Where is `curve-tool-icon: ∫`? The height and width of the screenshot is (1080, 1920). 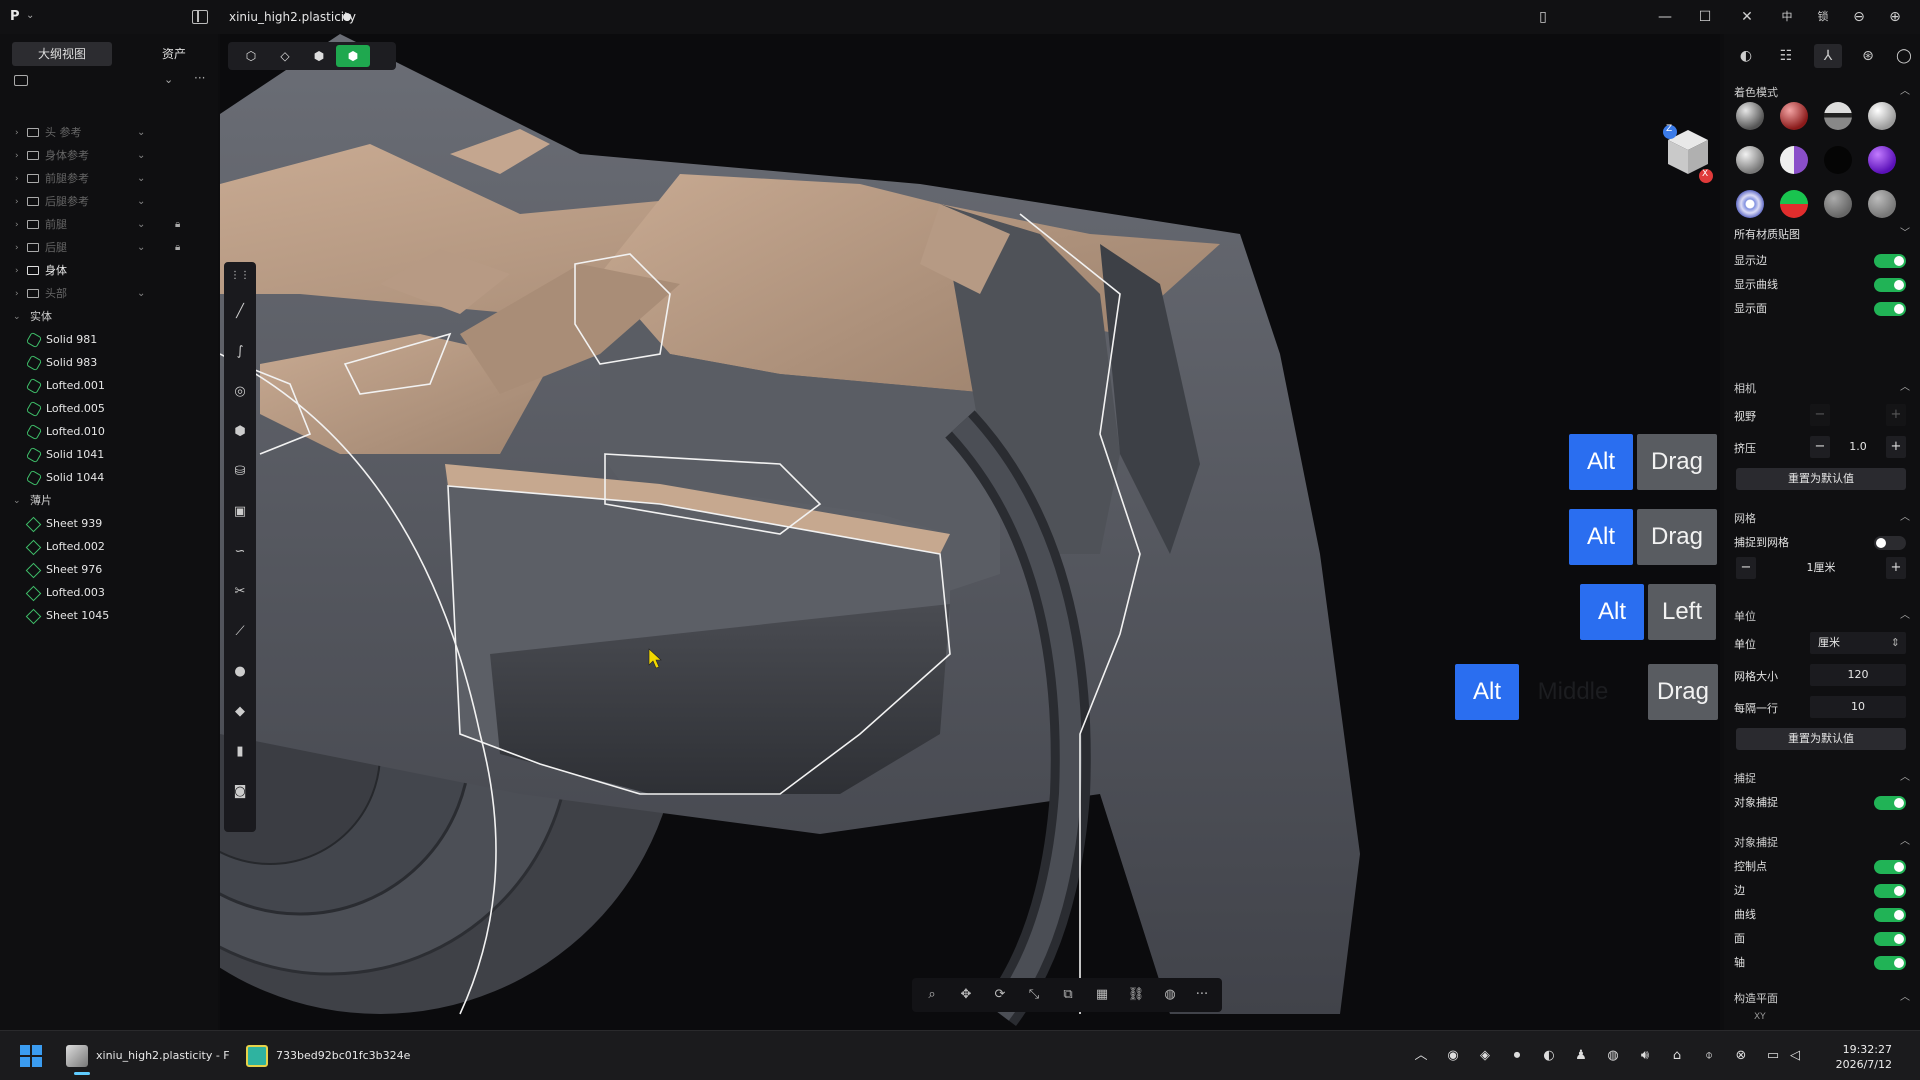
curve-tool-icon: ∫ is located at coordinates (240, 352).